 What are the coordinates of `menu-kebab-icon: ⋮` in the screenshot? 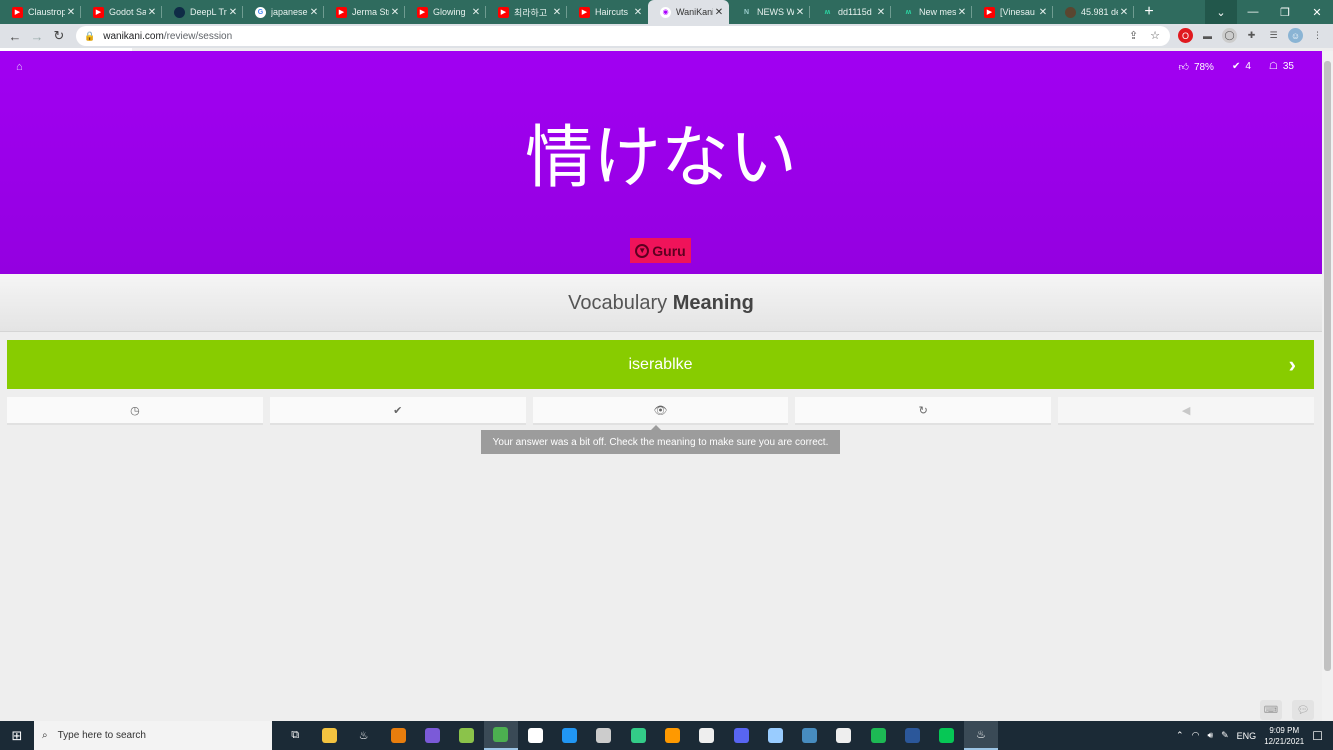 It's located at (1317, 35).